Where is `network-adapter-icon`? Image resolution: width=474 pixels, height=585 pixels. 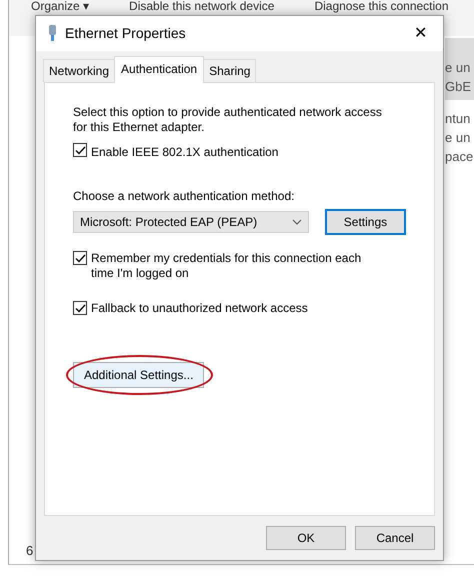
network-adapter-icon is located at coordinates (52, 33).